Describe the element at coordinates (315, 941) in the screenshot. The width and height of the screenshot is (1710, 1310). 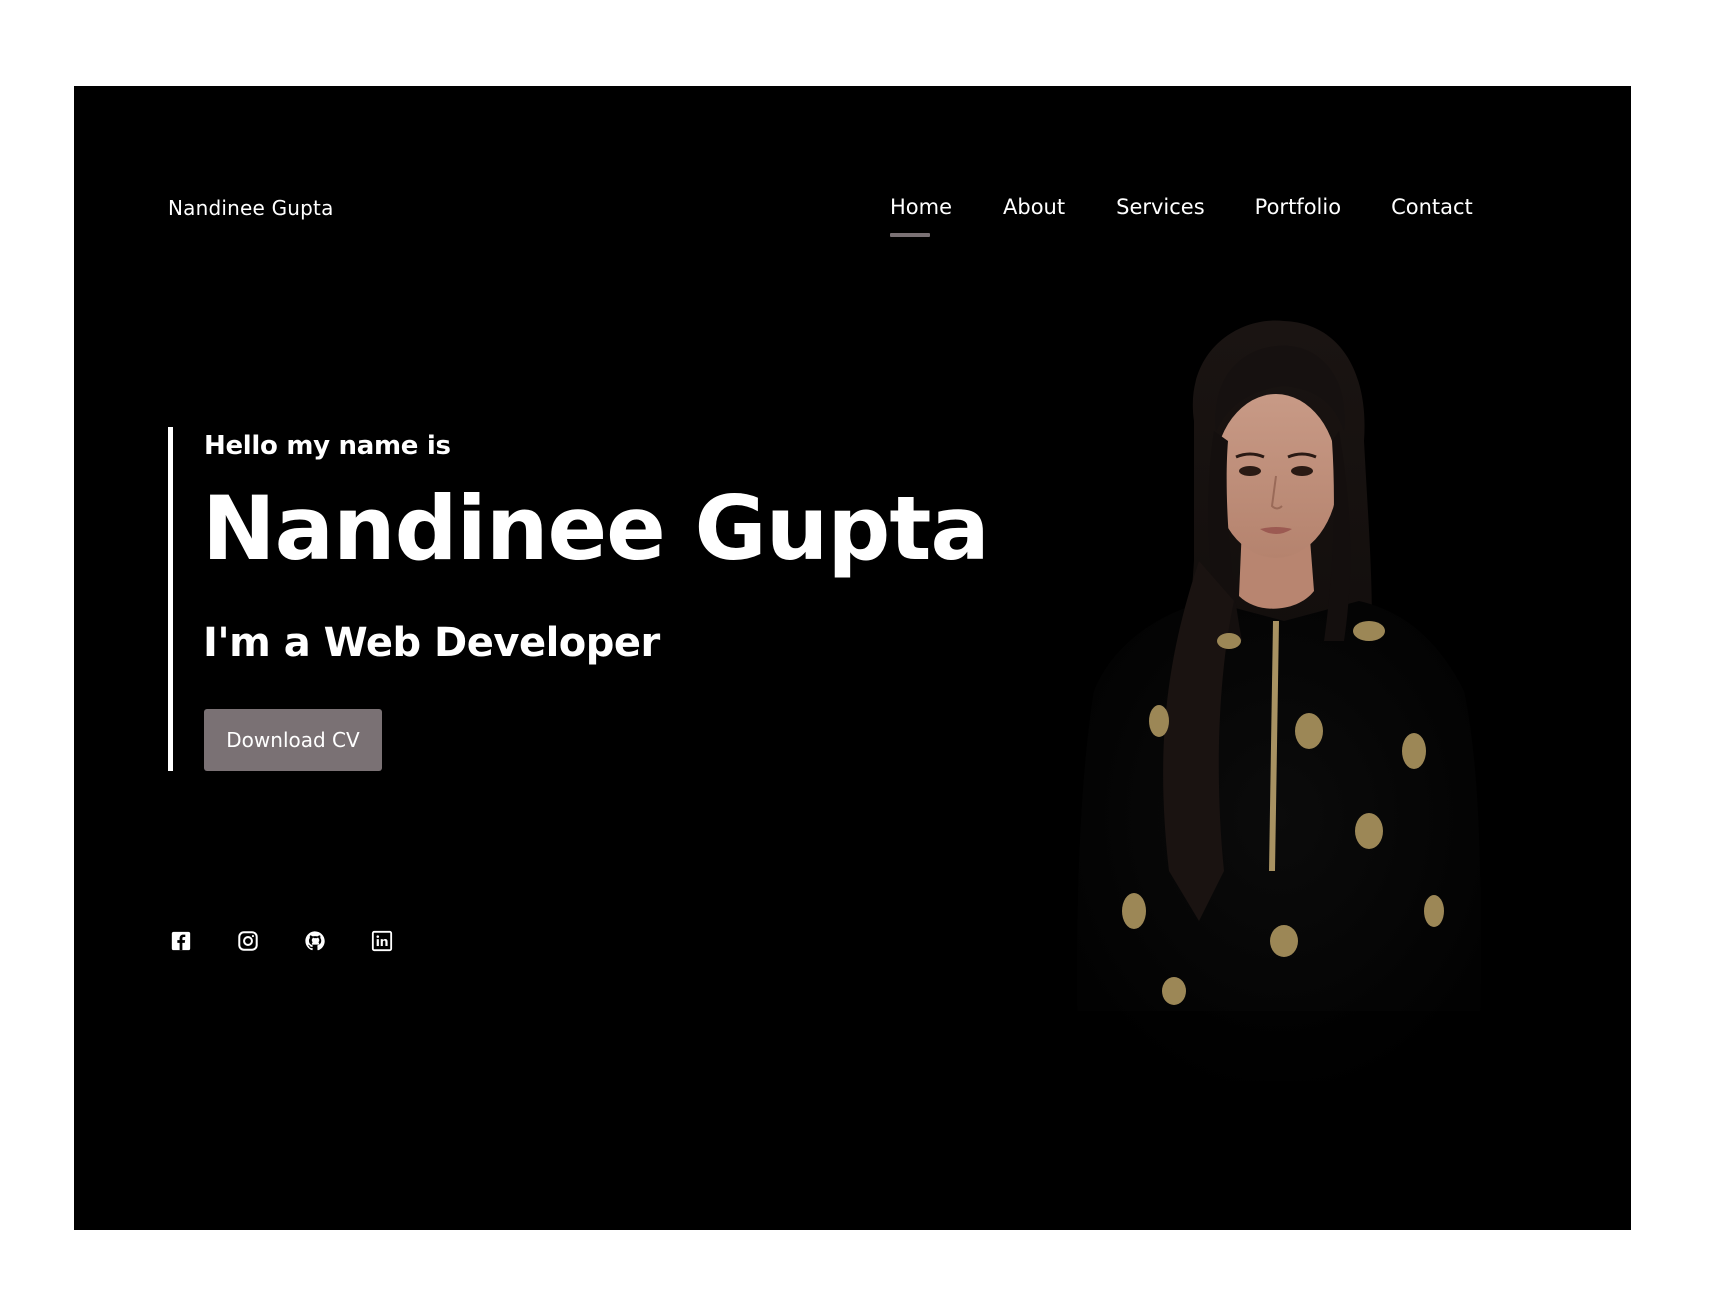
I see `github-icon` at that location.